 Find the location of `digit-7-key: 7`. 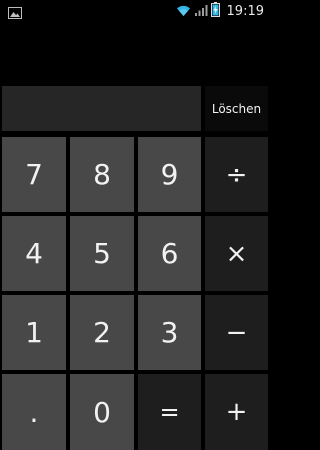

digit-7-key: 7 is located at coordinates (34, 174).